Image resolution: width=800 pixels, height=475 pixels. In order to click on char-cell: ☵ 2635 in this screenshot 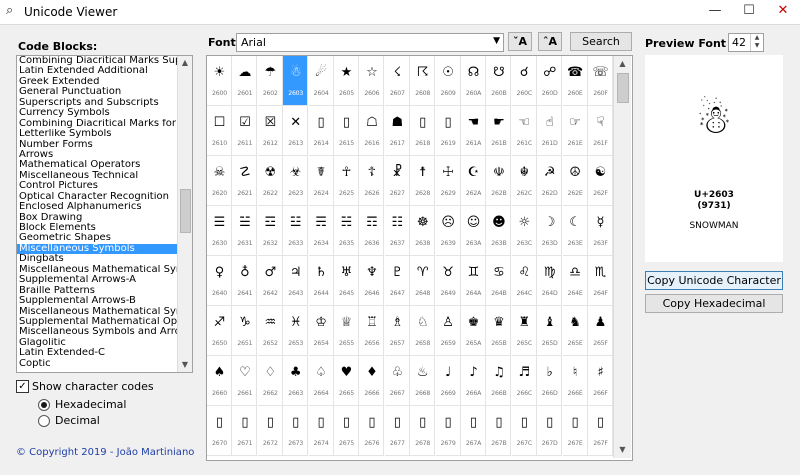, I will do `click(346, 231)`.